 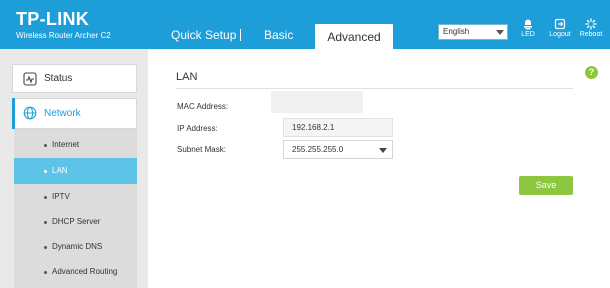 I want to click on subnet-mask-value: 255.255.255.0, so click(x=318, y=149).